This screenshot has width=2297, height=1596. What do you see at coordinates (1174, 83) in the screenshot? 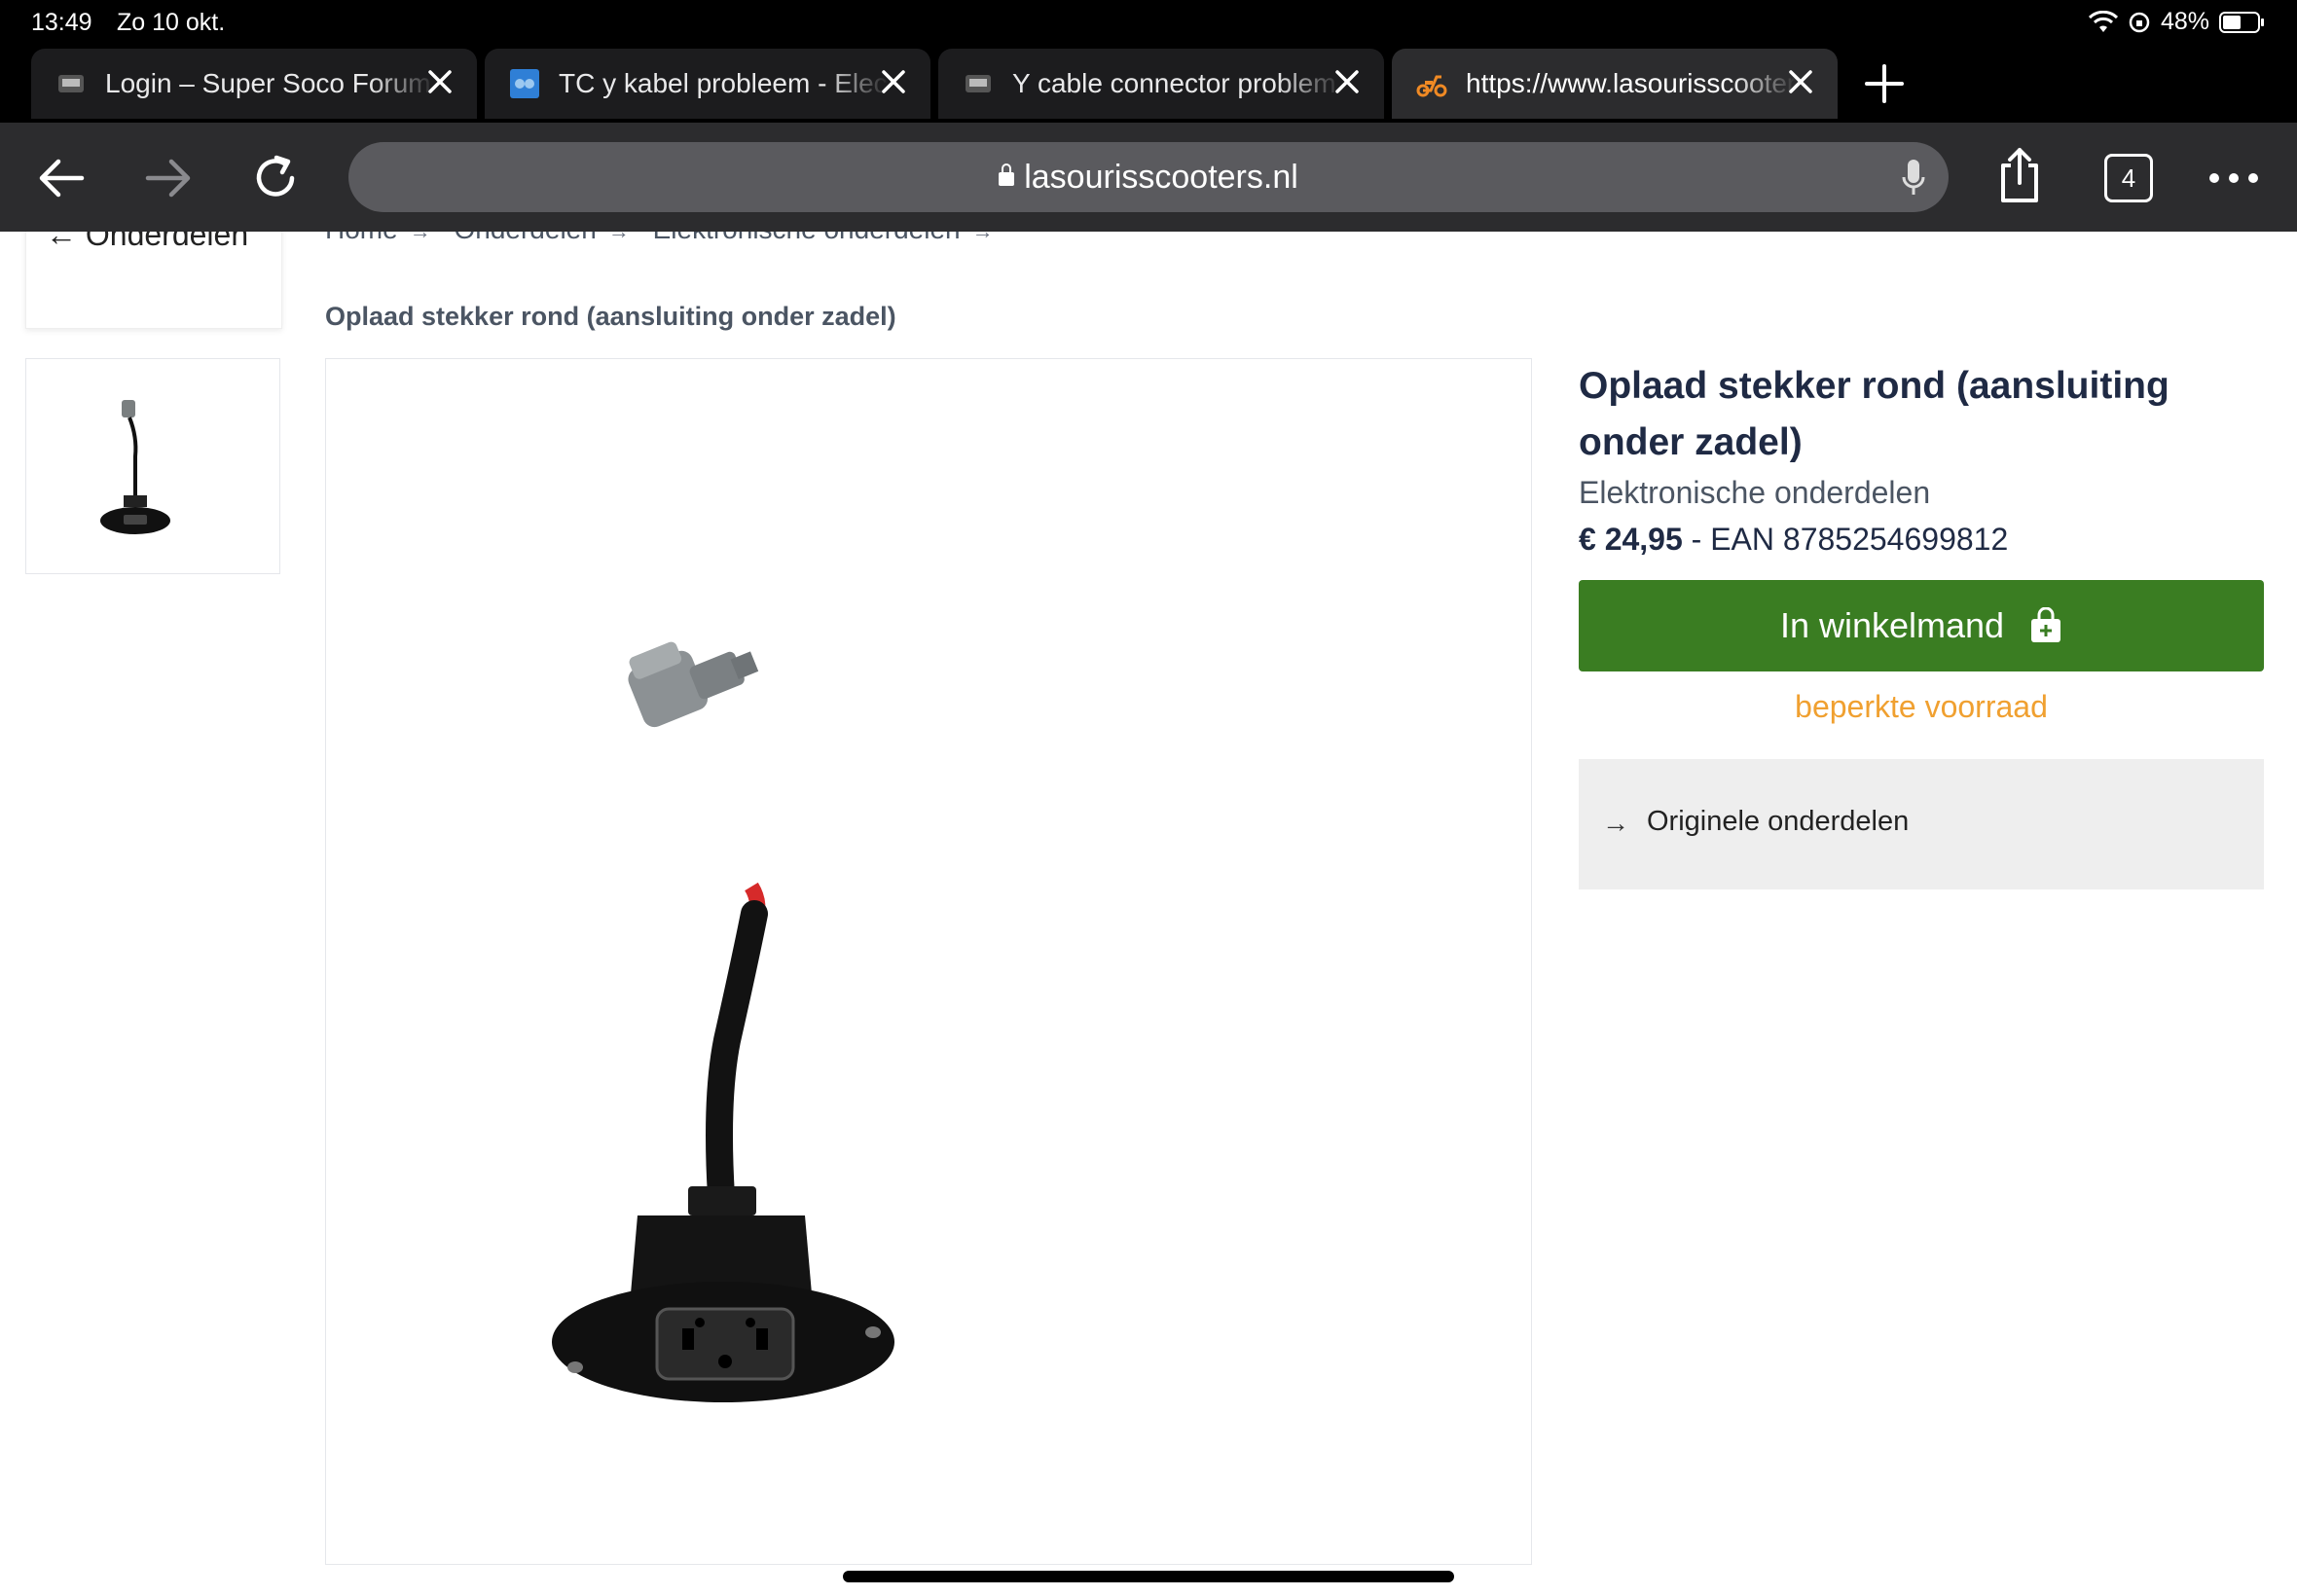
I see `tab-label: Y cable connector problem` at bounding box center [1174, 83].